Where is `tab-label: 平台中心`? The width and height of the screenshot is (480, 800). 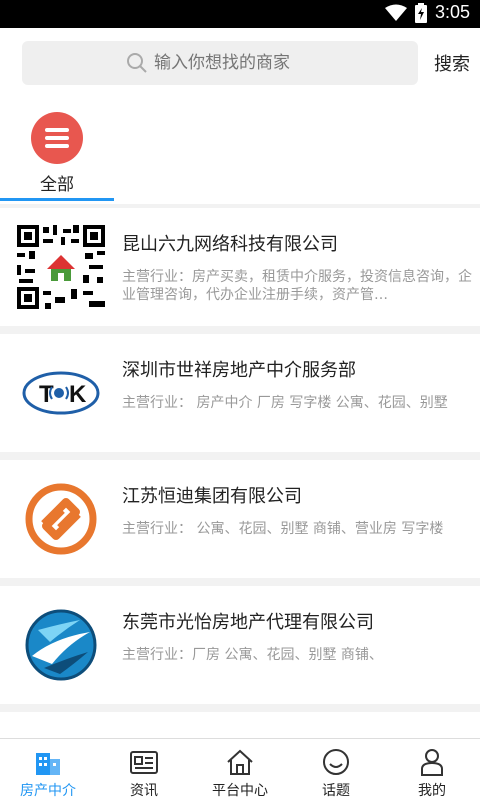 tab-label: 平台中心 is located at coordinates (240, 791).